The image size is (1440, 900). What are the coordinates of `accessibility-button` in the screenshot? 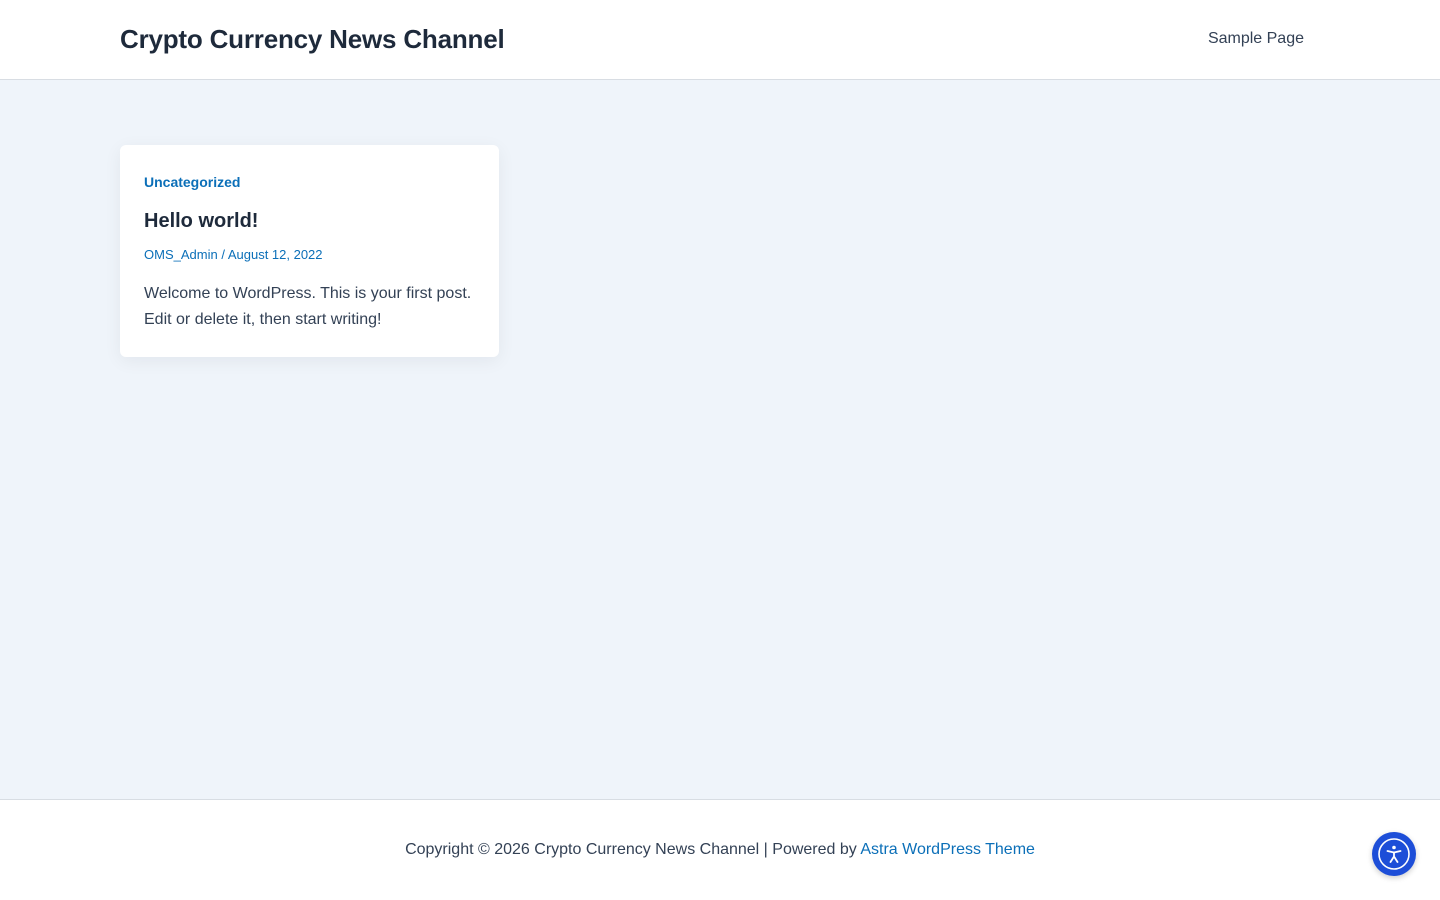 It's located at (1394, 854).